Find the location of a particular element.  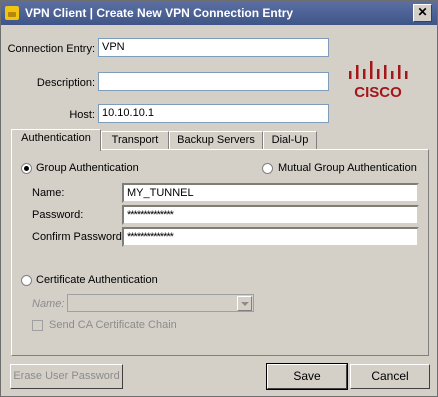

group-auth-label: Group Authentication is located at coordinates (87, 168).